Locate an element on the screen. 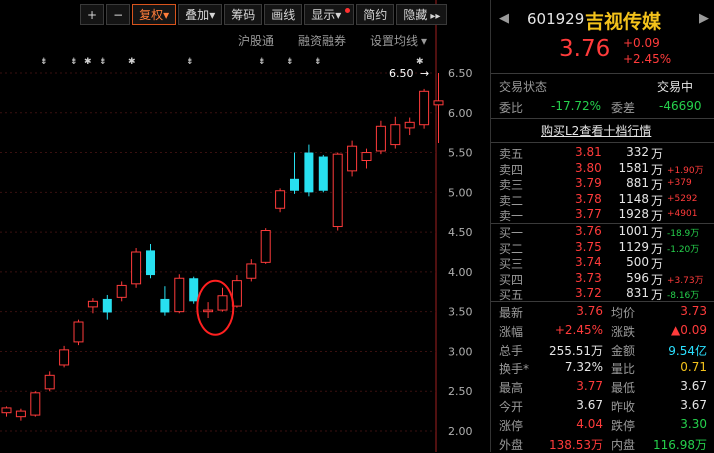 The image size is (714, 453). simple-mode-button: 简约 is located at coordinates (375, 14).